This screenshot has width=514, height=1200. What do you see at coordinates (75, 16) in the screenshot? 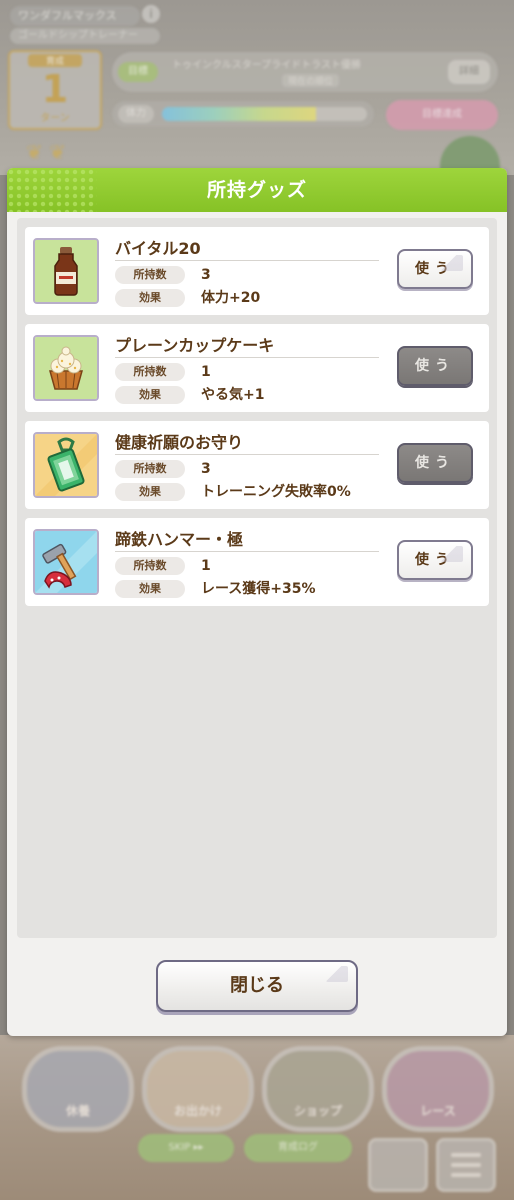
I see `trainee-name: ワンダフルマックス` at bounding box center [75, 16].